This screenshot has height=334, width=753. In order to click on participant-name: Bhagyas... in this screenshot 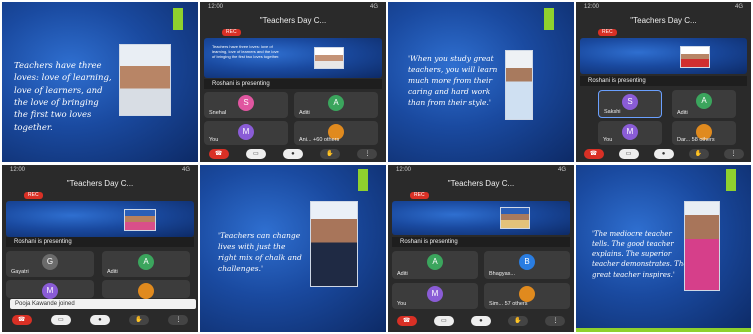, I will do `click(502, 274)`.